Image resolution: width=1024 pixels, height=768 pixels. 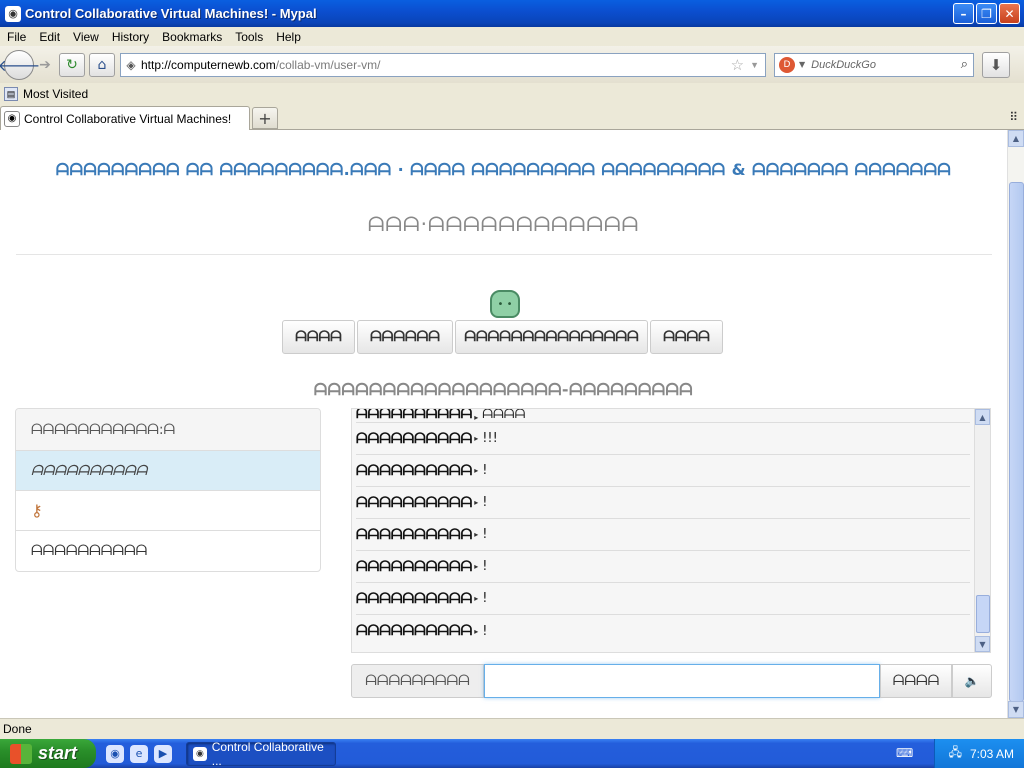 What do you see at coordinates (417, 681) in the screenshot?
I see `username-button: ᗩᗩᗩᗩᗩᗩᗩᗩᗩ` at bounding box center [417, 681].